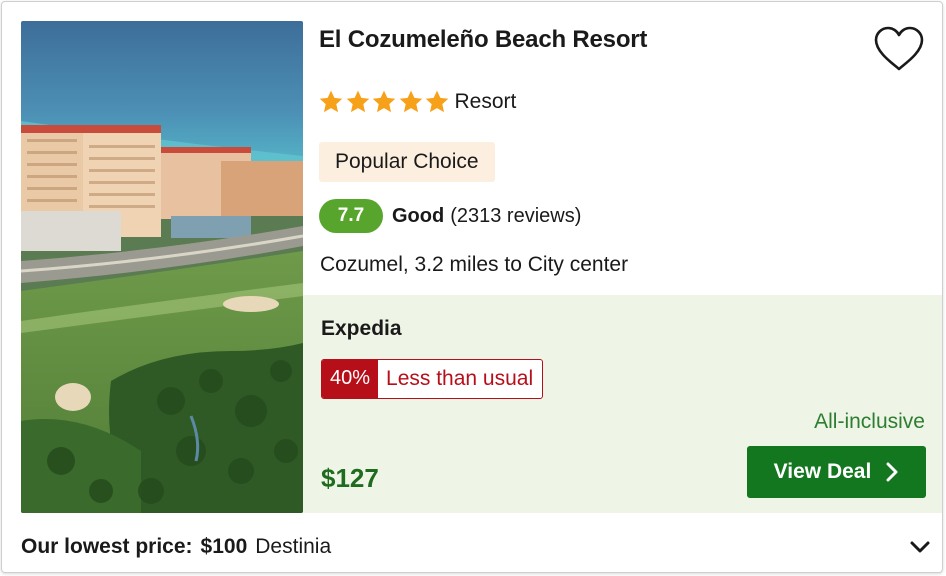  Describe the element at coordinates (460, 378) in the screenshot. I see `discount-label: Less than usual` at that location.